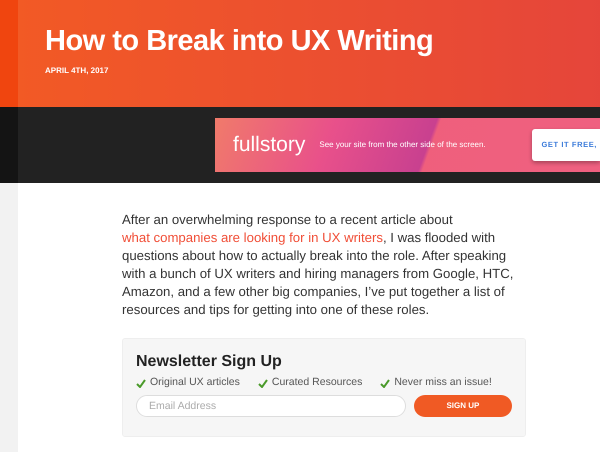  I want to click on article-link: what companies are looking for in UX writers, so click(252, 237).